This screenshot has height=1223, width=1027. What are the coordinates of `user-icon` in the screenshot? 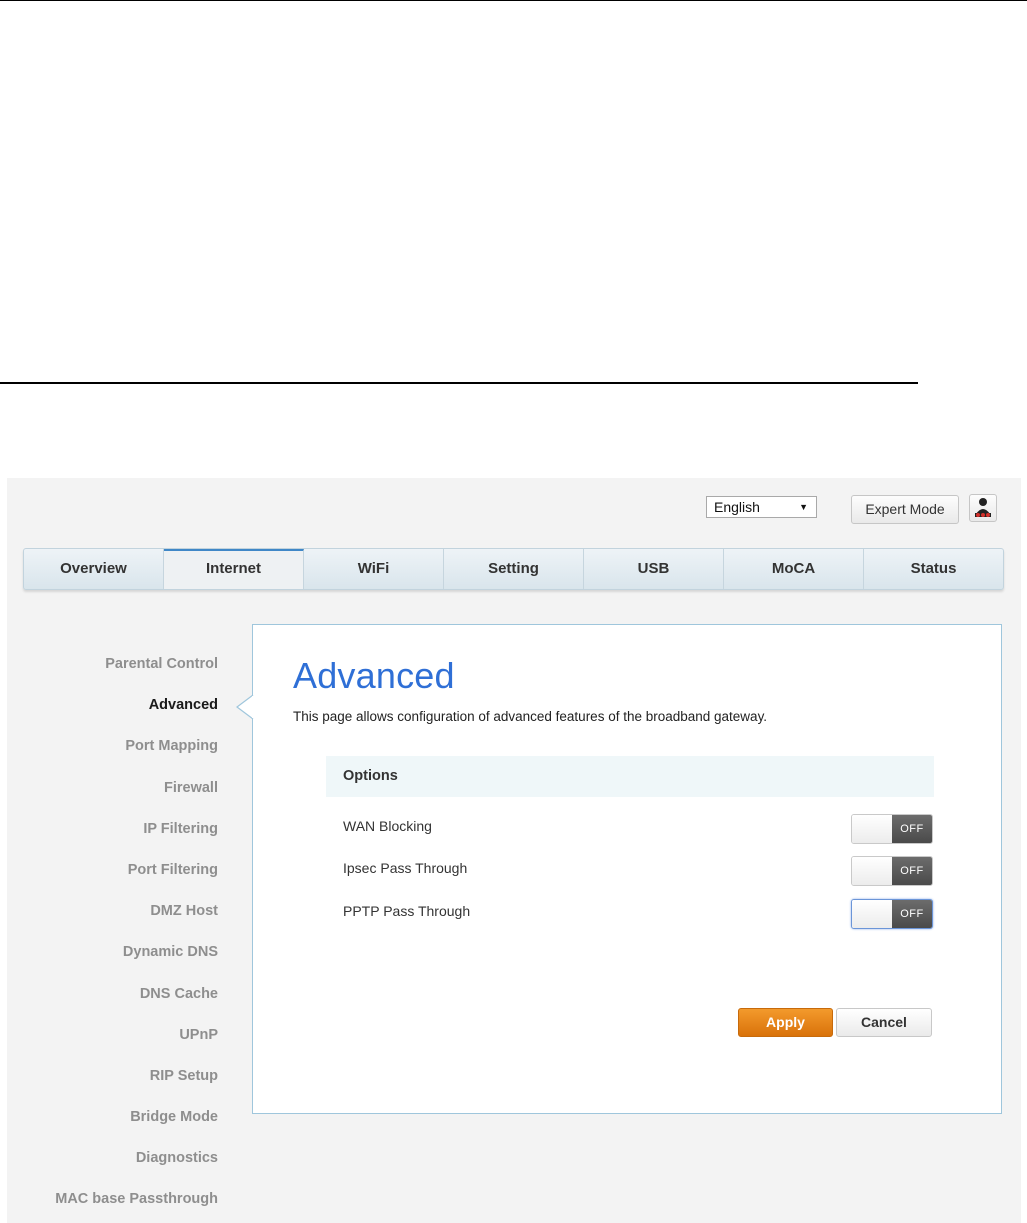 It's located at (983, 507).